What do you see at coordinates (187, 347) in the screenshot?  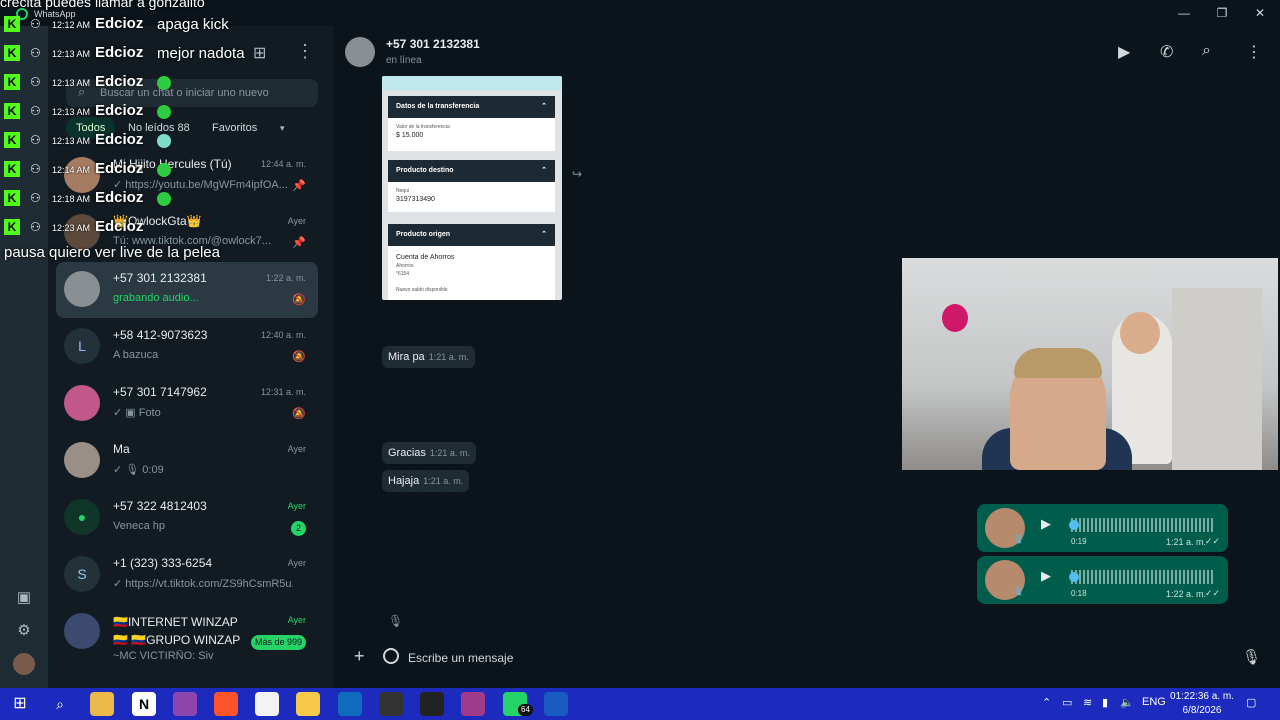 I see `chat-row: L +58 412-9073623 12:40 a. m. A bazuca 🔕` at bounding box center [187, 347].